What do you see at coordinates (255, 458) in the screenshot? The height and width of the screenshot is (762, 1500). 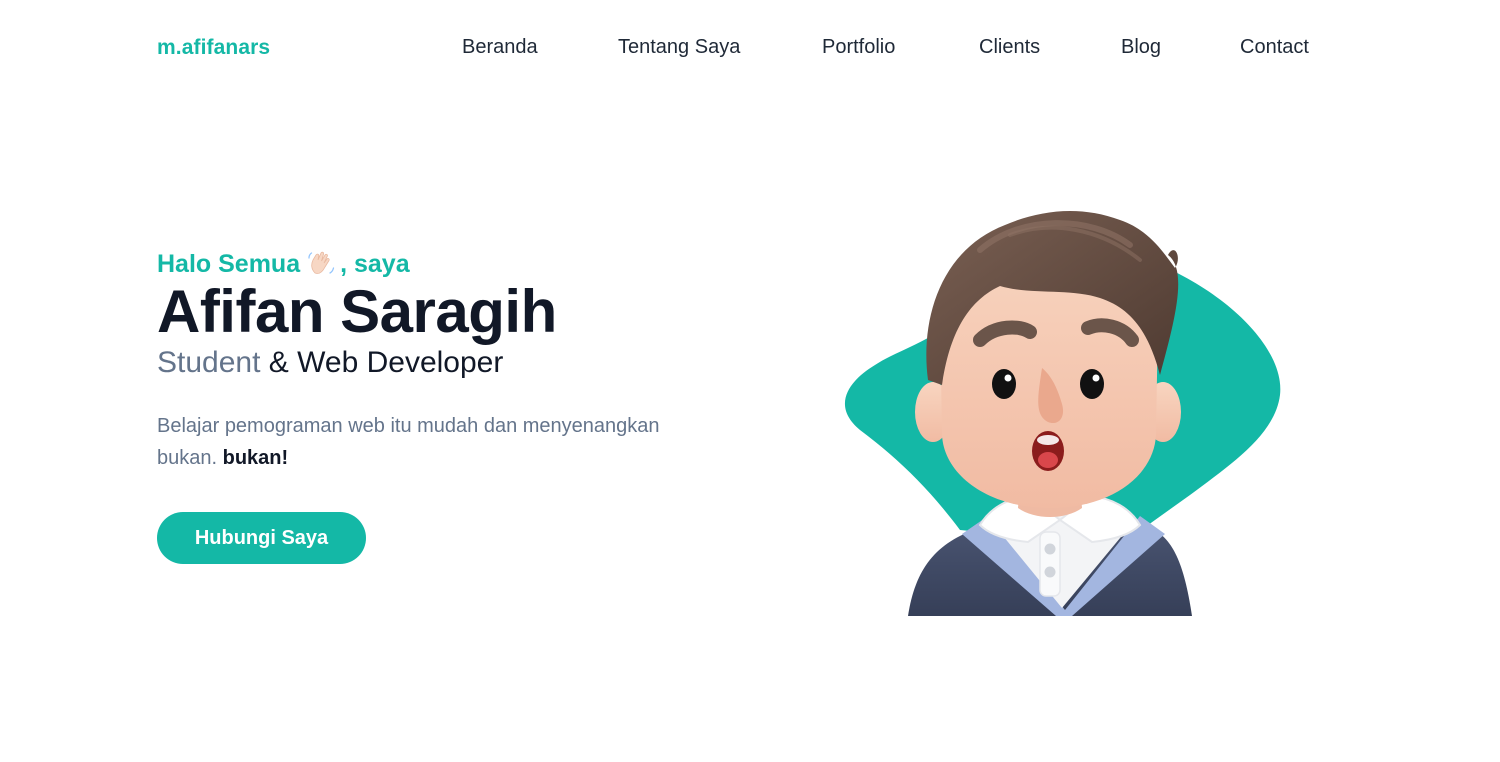 I see `description-emphasis: bukan!` at bounding box center [255, 458].